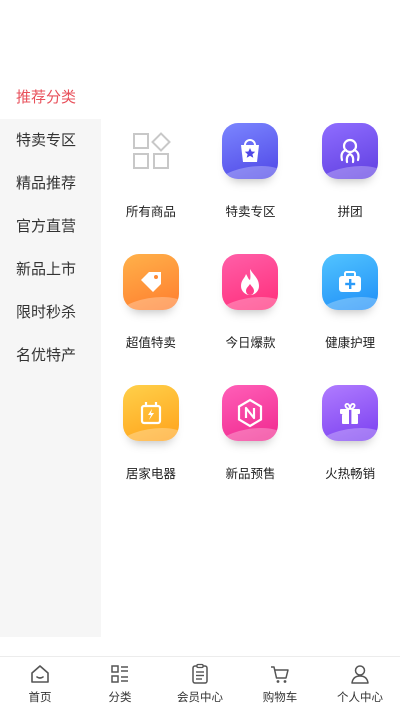 The width and height of the screenshot is (400, 711). I want to click on tab-category: 分类, so click(120, 684).